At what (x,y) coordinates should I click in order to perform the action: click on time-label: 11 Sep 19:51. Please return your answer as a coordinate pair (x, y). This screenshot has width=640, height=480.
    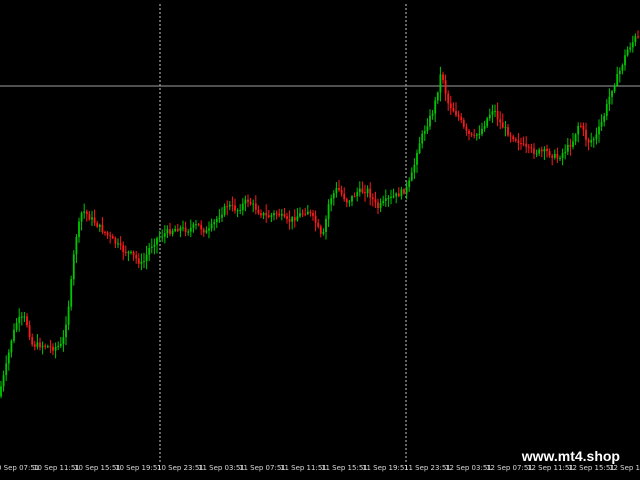
    Looking at the image, I should click on (385, 468).